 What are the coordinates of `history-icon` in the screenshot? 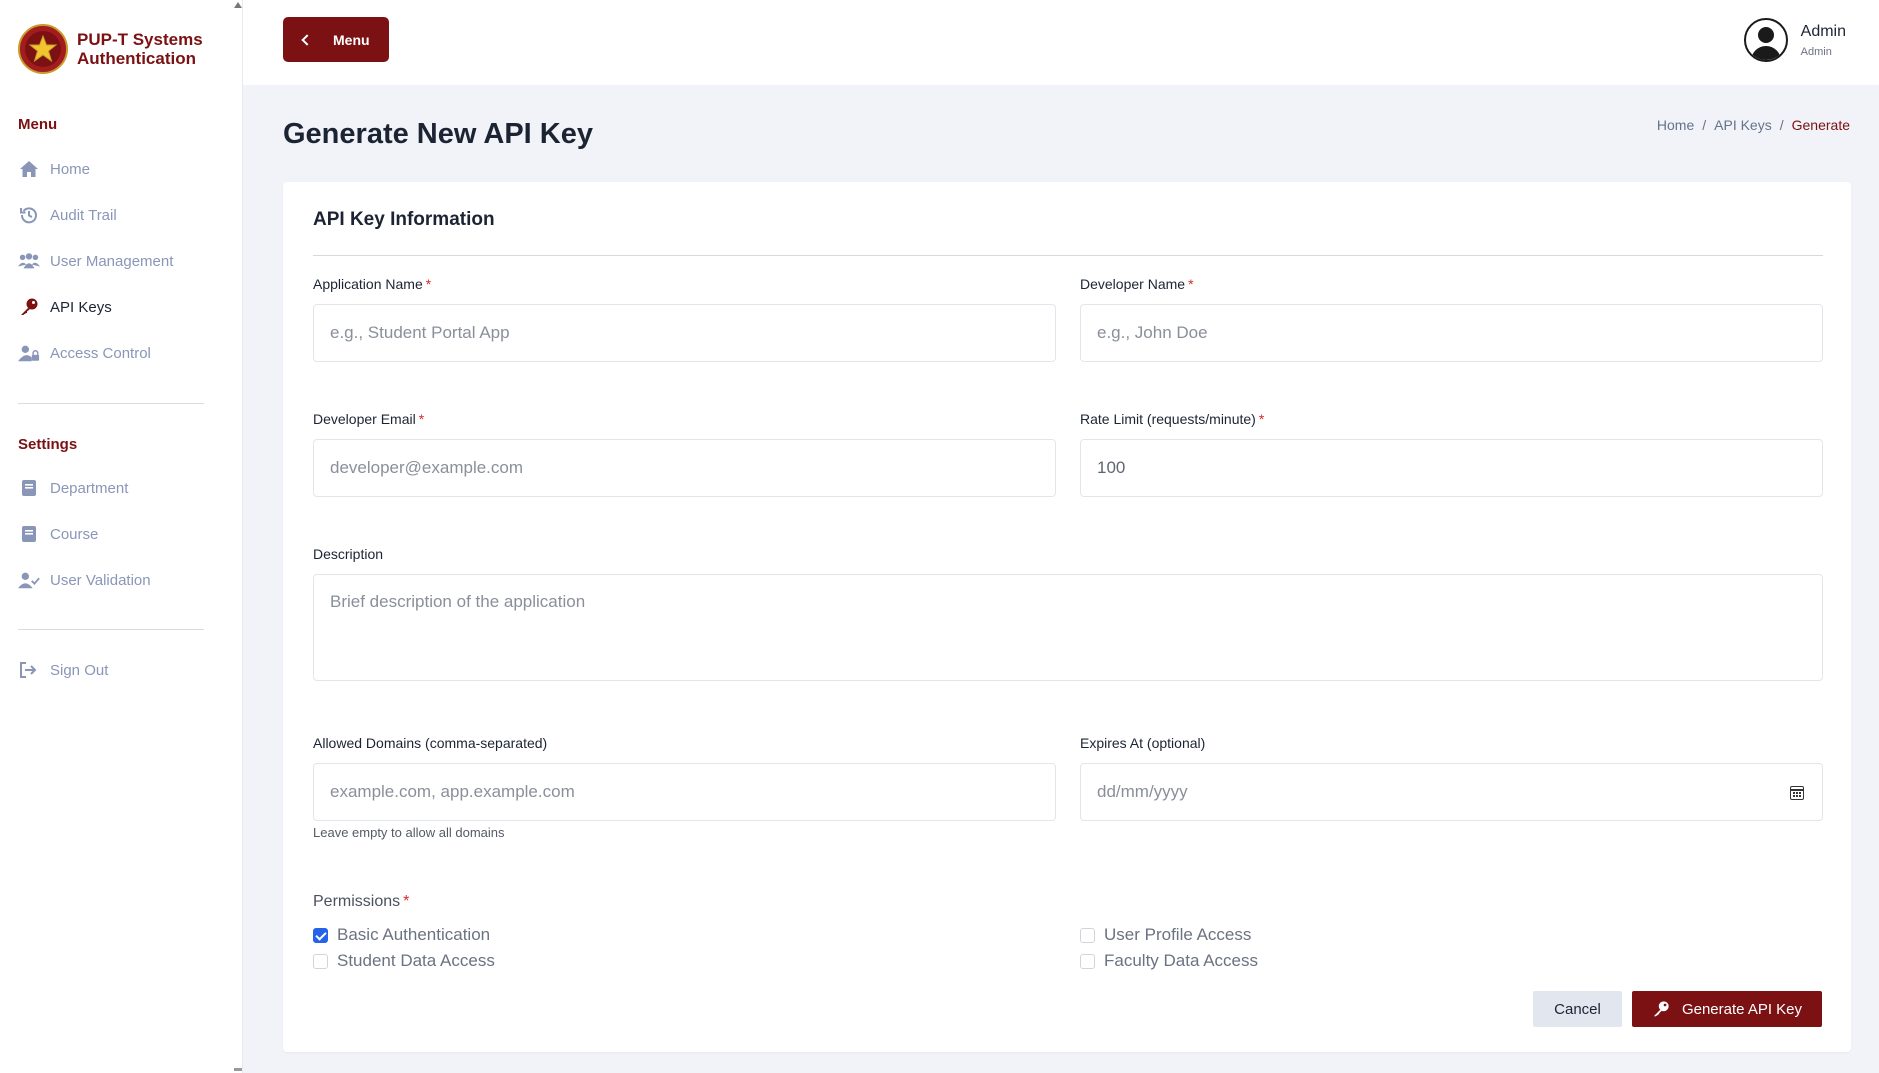 It's located at (29, 215).